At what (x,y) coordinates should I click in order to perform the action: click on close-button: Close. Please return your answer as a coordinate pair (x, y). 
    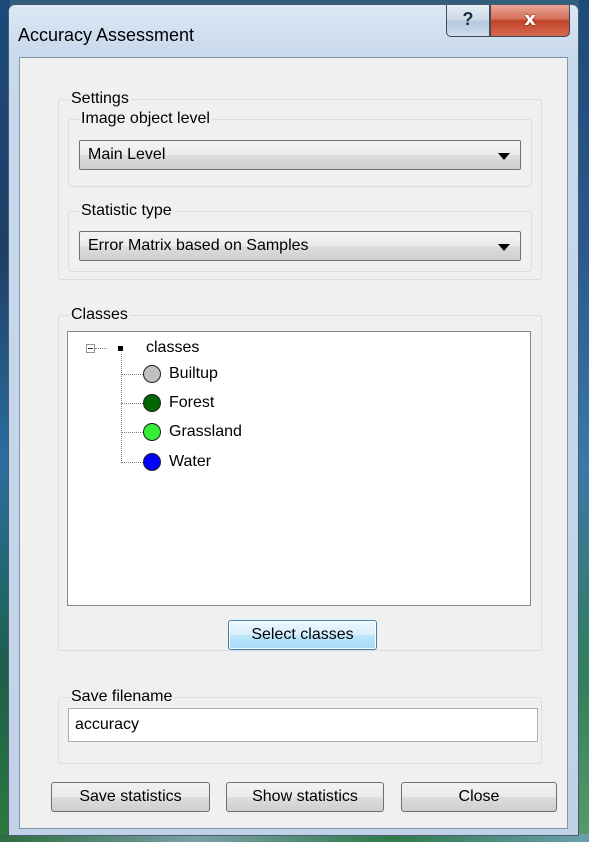
    Looking at the image, I should click on (479, 797).